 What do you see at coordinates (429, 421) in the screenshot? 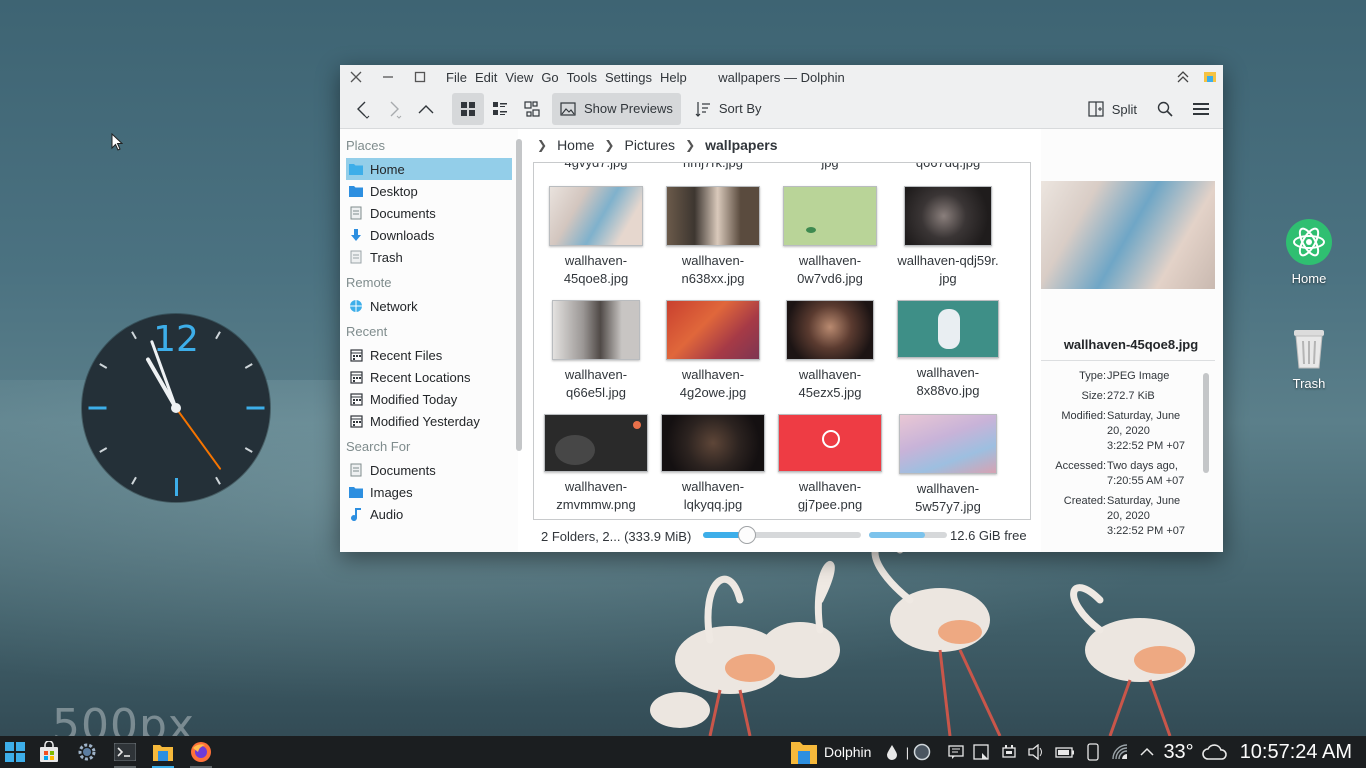
I see `places-item-modified-yesterday: Modified Yesterday` at bounding box center [429, 421].